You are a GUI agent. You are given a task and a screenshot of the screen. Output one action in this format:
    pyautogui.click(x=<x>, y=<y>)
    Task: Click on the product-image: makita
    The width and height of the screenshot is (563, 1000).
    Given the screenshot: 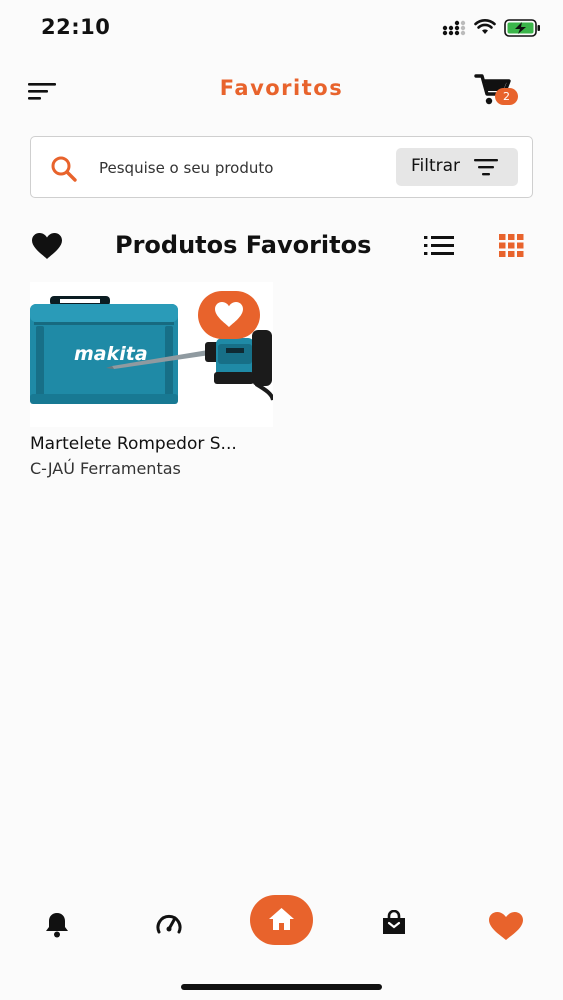 What is the action you would take?
    pyautogui.click(x=151, y=354)
    